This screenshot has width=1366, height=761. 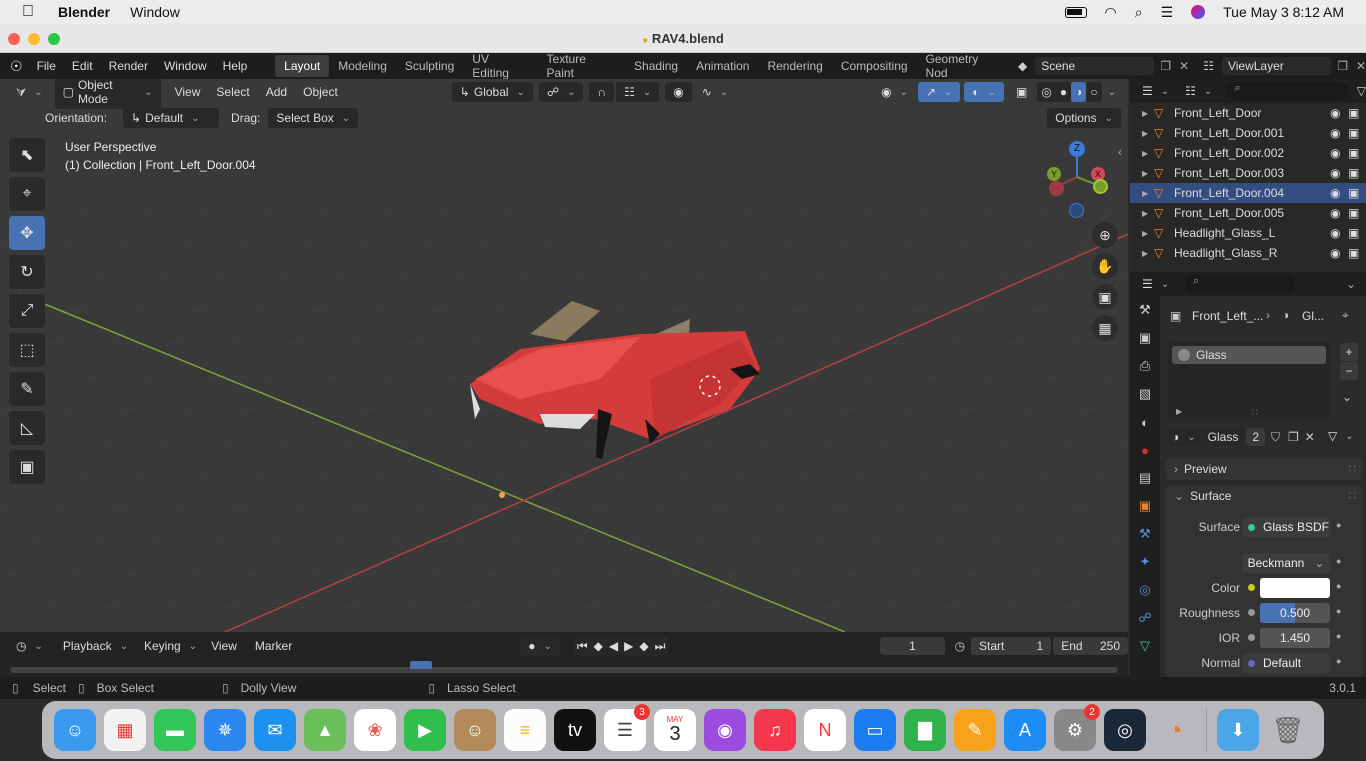 I want to click on transform-orientation-dropdown: ↳ Global, so click(x=492, y=92).